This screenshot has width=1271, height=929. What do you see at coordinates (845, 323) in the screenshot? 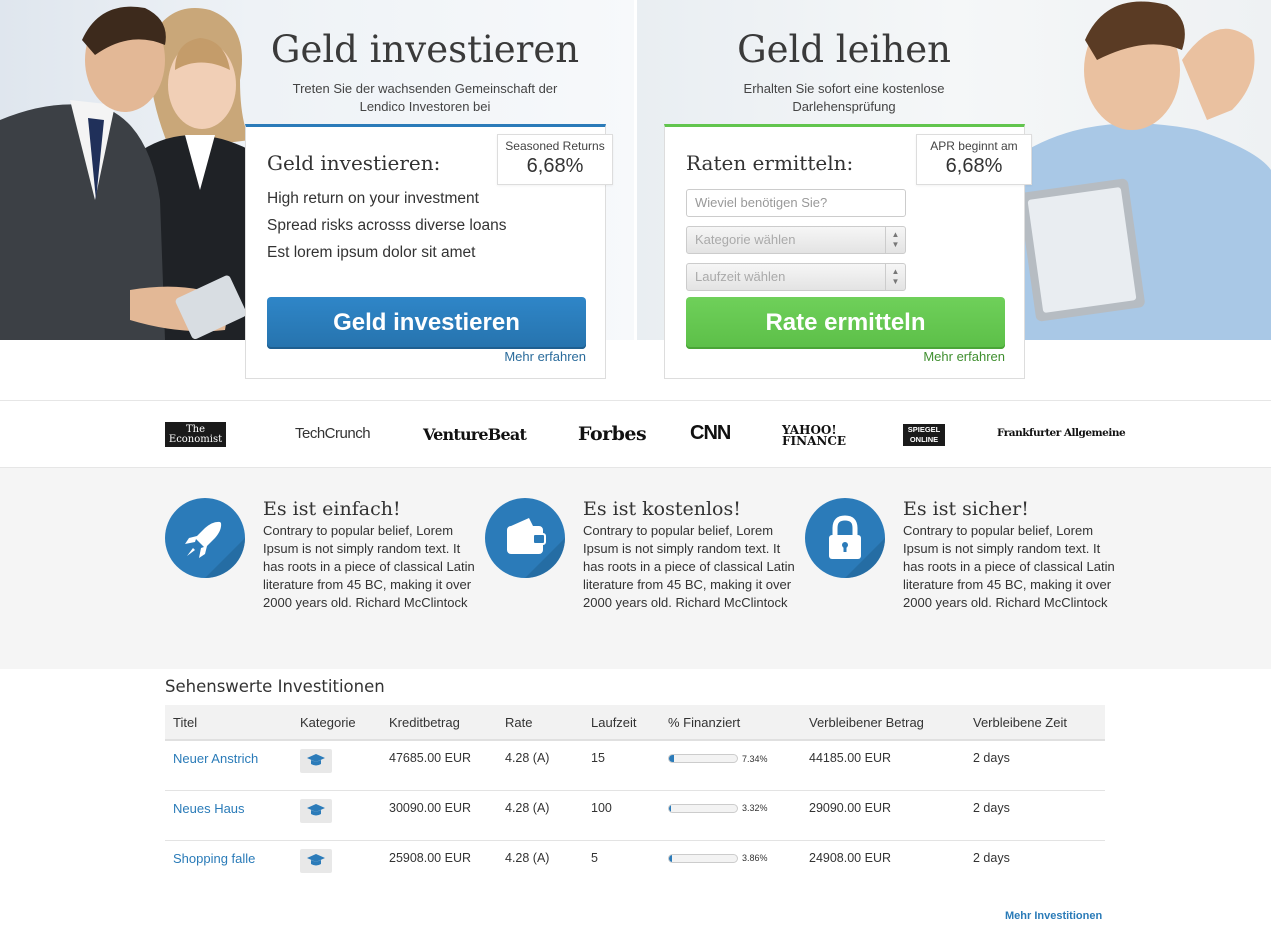
I see `calculate-rate-button: Rate ermitteln` at bounding box center [845, 323].